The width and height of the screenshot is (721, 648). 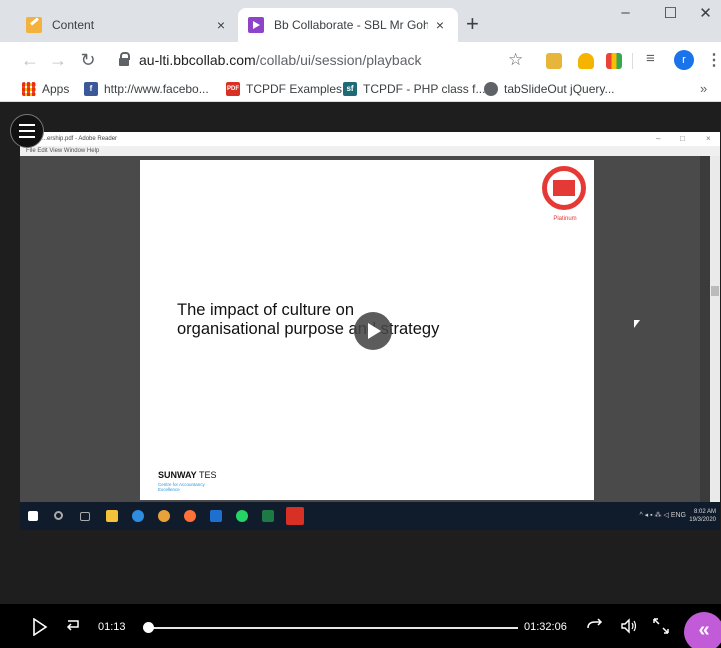 What do you see at coordinates (181, 487) in the screenshot?
I see `brand-subtitle: Centre for Accountancy Excellence` at bounding box center [181, 487].